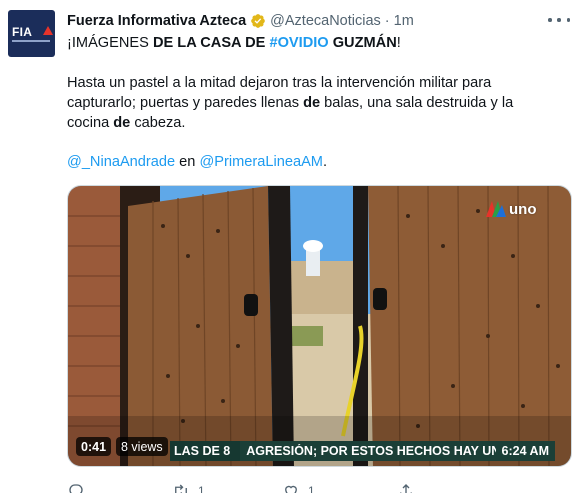 The width and height of the screenshot is (584, 493). Describe the element at coordinates (181, 488) in the screenshot. I see `retweet-icon` at that location.